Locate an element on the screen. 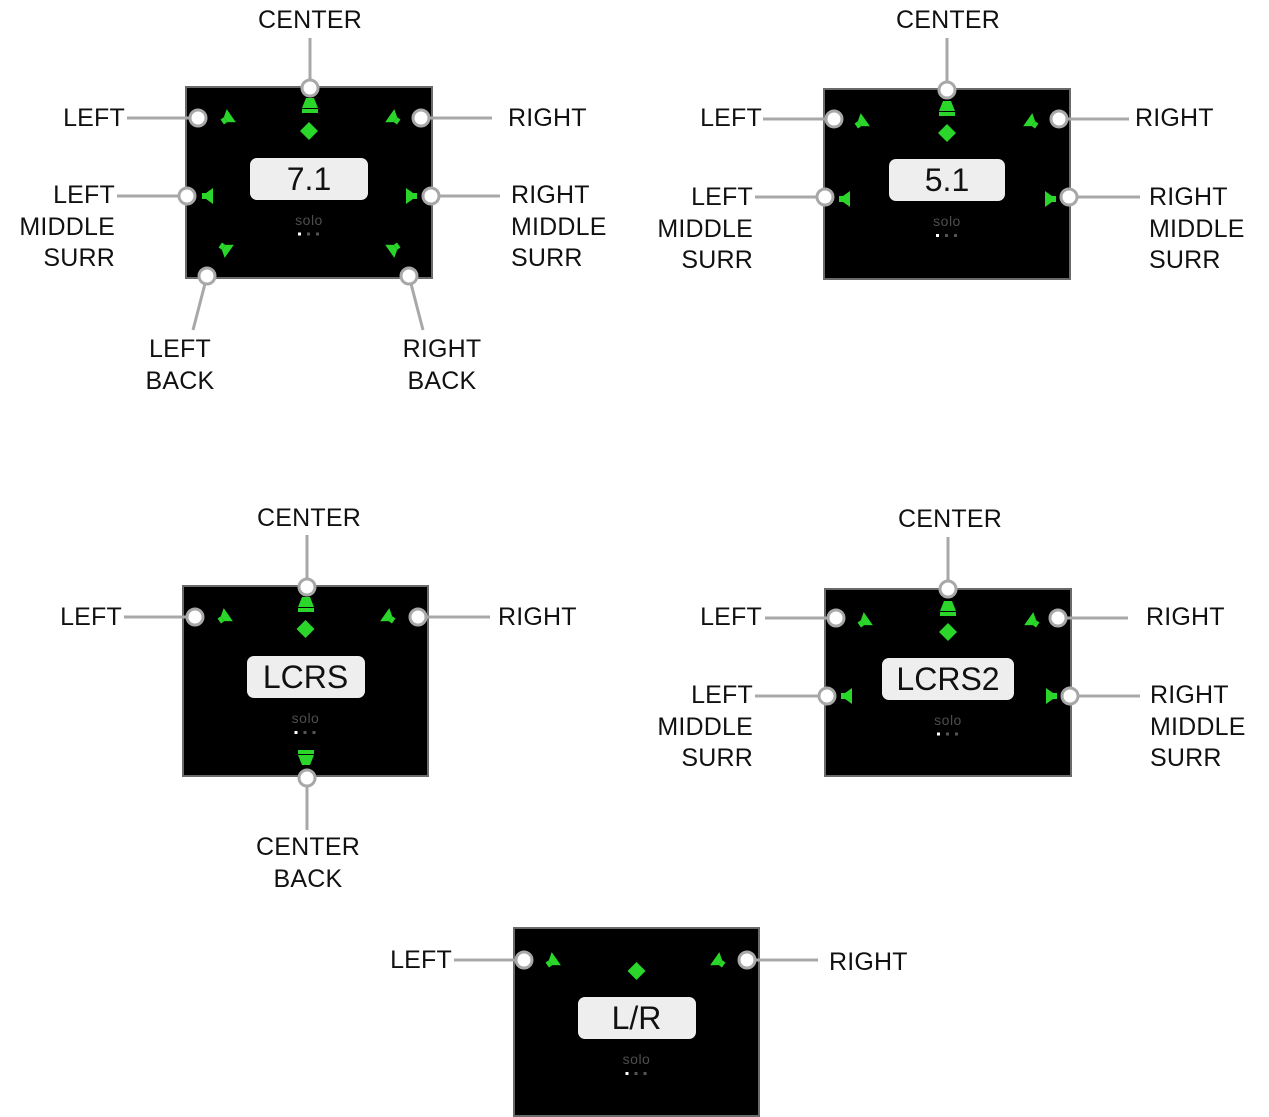 The width and height of the screenshot is (1269, 1117). lcrs-left-dot is located at coordinates (195, 617).